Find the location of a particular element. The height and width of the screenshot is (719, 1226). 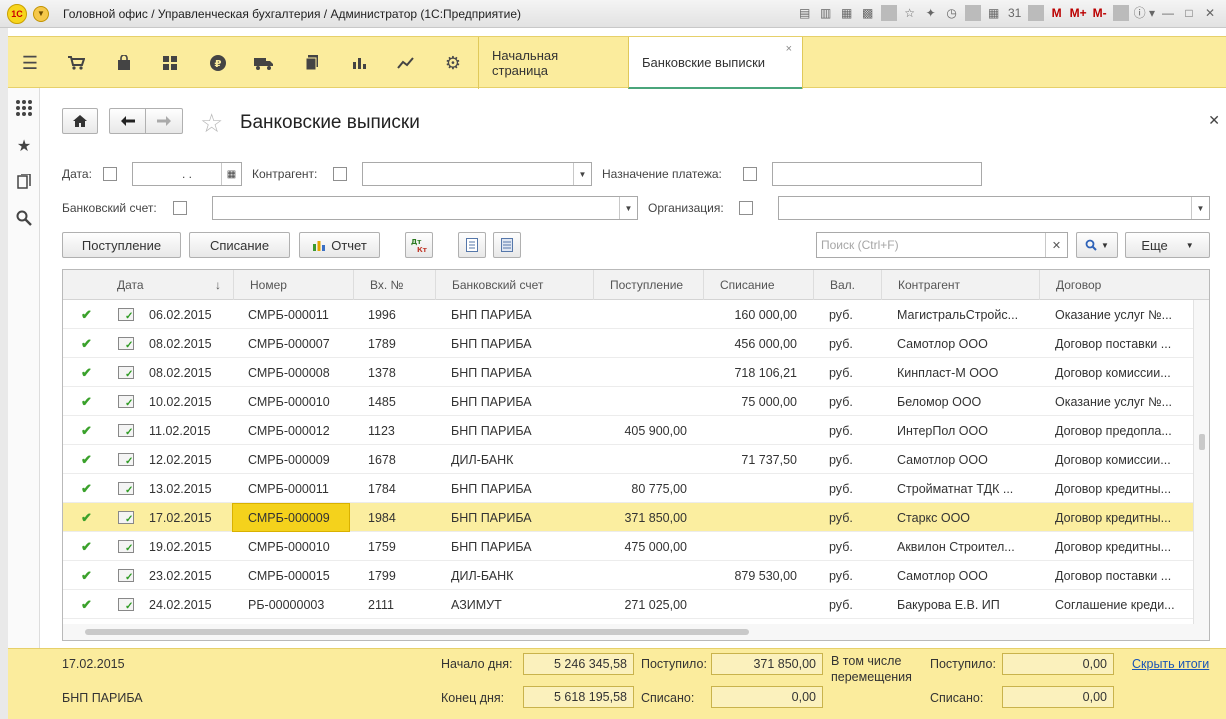

cell-expense: 75 000,00 is located at coordinates (750, 401).